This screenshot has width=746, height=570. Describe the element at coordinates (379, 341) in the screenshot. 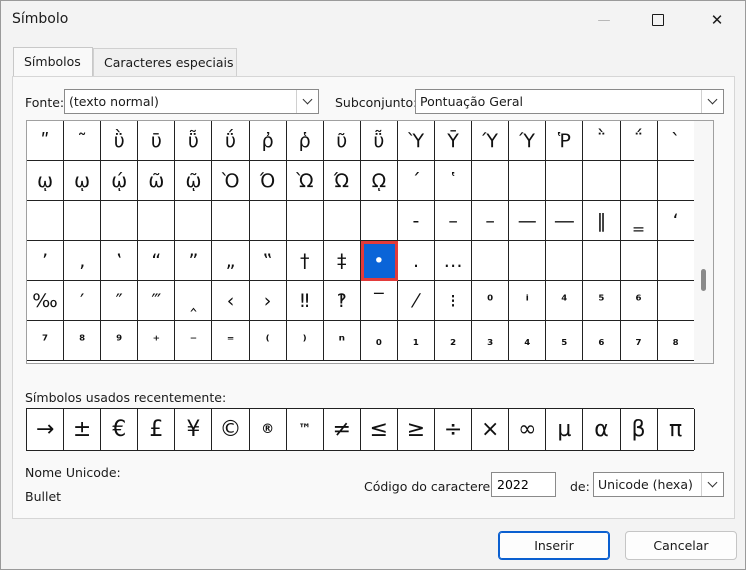

I see `symbol-cell: ₀` at that location.